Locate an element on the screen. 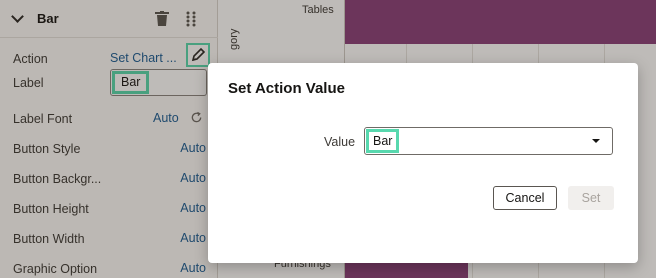  set-button: Set is located at coordinates (591, 198).